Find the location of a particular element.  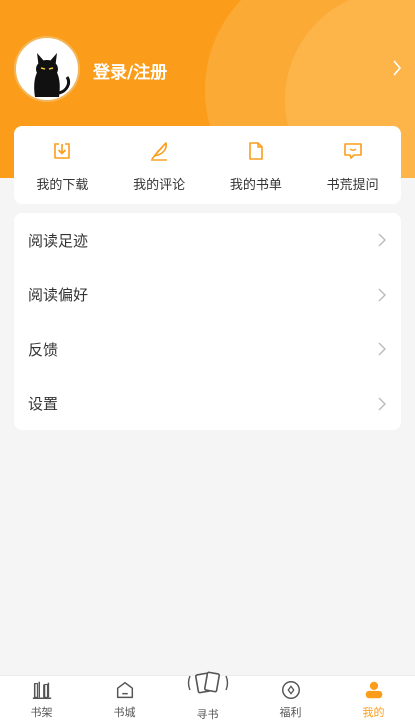

menu-item-label: 反馈 is located at coordinates (43, 349).